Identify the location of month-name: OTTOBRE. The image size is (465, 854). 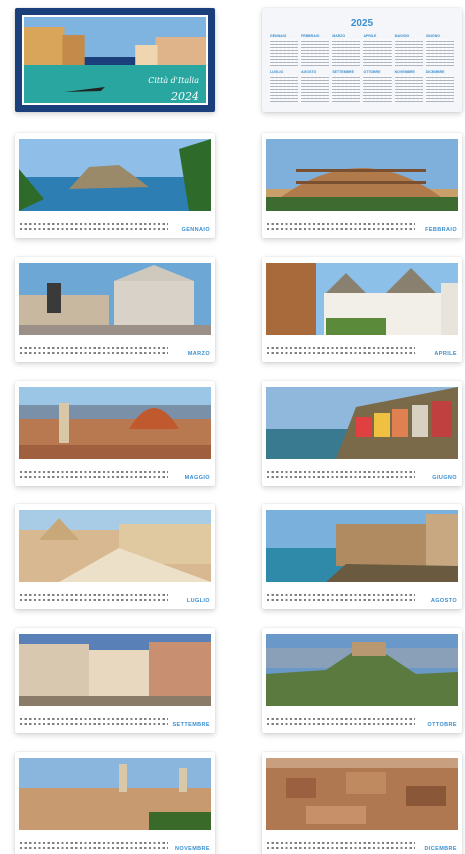
(442, 724).